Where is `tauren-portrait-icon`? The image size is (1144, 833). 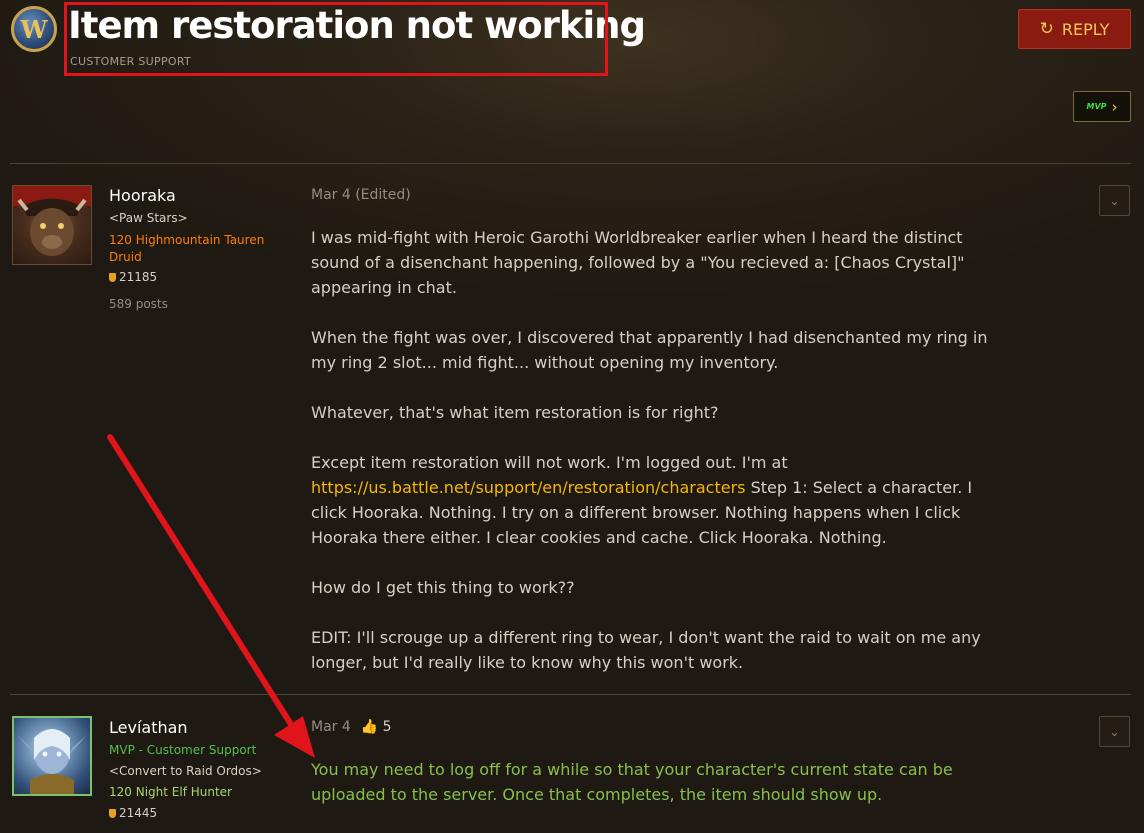 tauren-portrait-icon is located at coordinates (52, 221).